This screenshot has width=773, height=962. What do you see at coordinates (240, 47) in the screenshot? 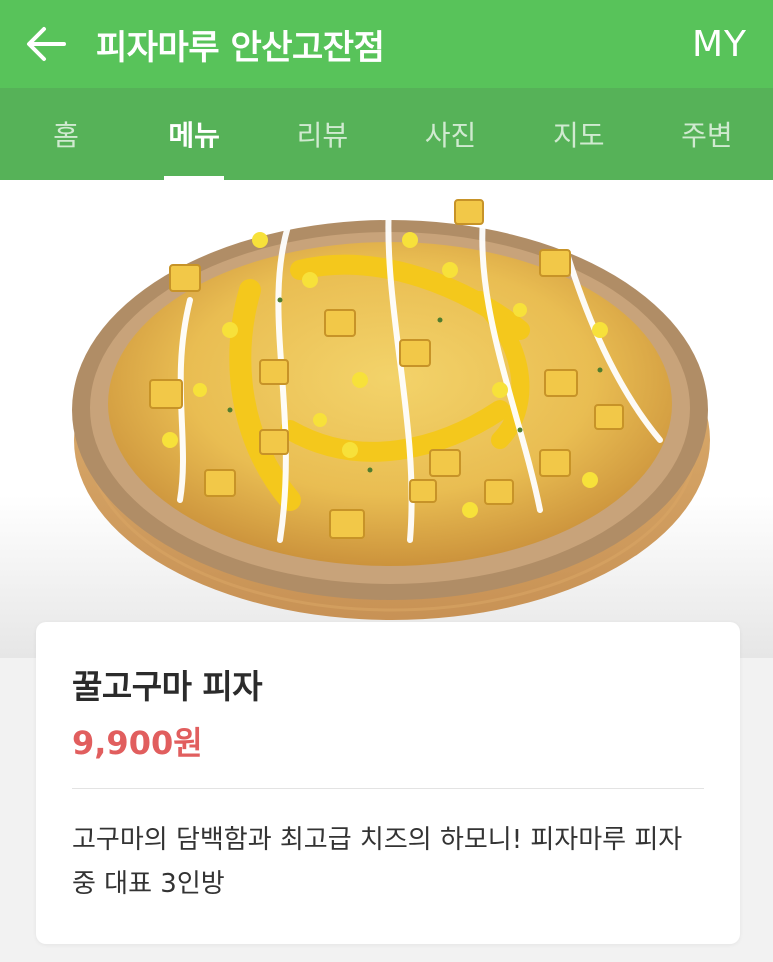
I see `page-title: 피자마루 안산고잔점` at bounding box center [240, 47].